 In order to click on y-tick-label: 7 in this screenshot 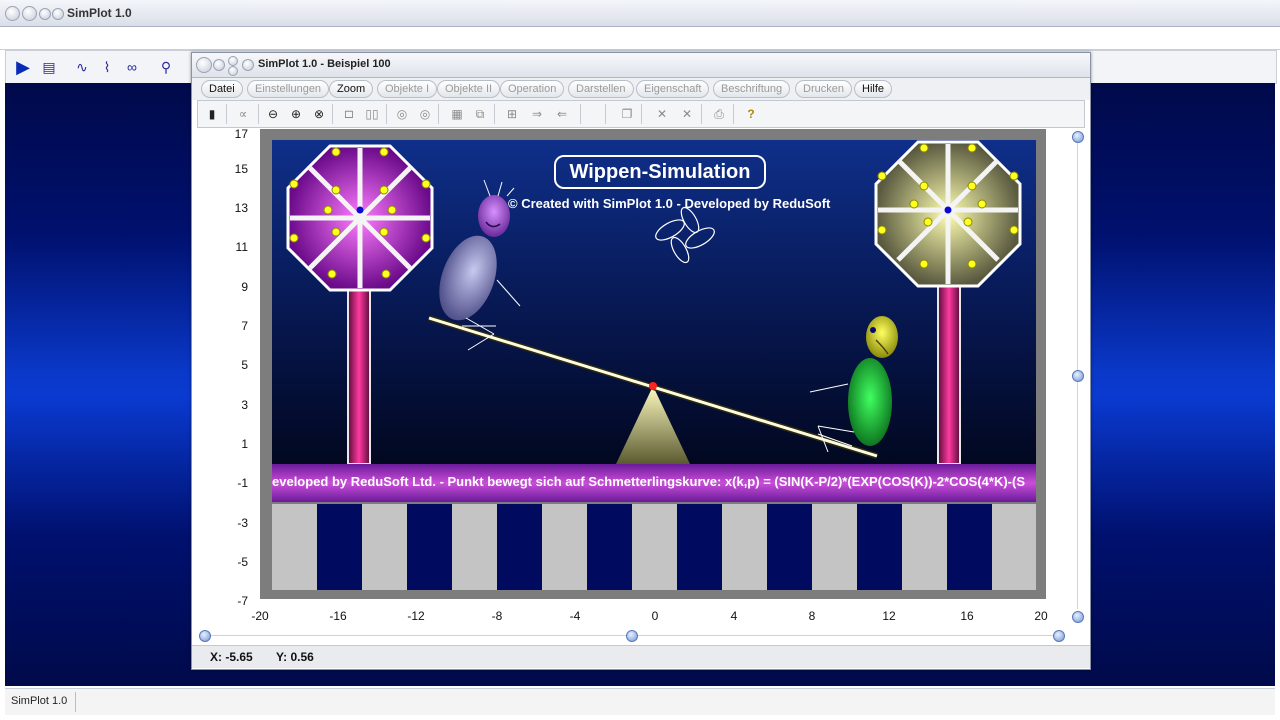, I will do `click(244, 326)`.